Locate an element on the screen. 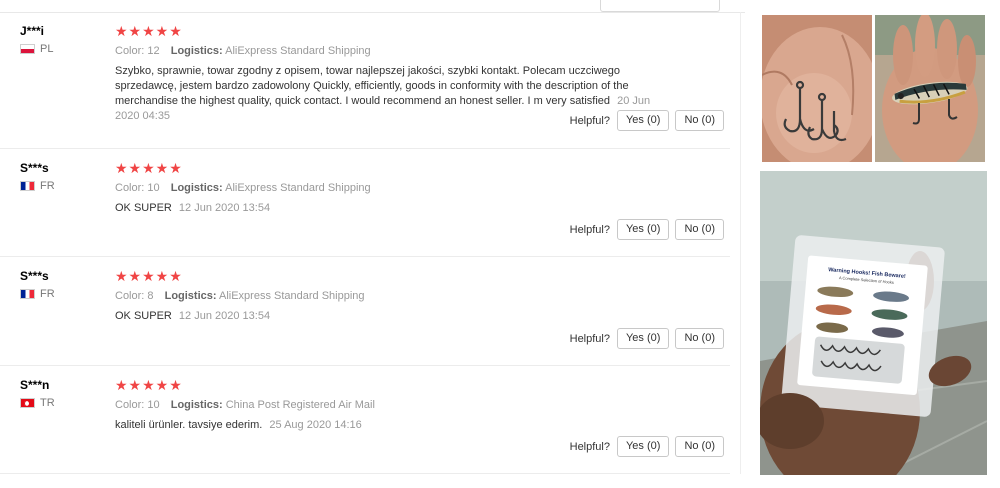 The height and width of the screenshot is (488, 1000). top-cut-off-button is located at coordinates (660, 6).